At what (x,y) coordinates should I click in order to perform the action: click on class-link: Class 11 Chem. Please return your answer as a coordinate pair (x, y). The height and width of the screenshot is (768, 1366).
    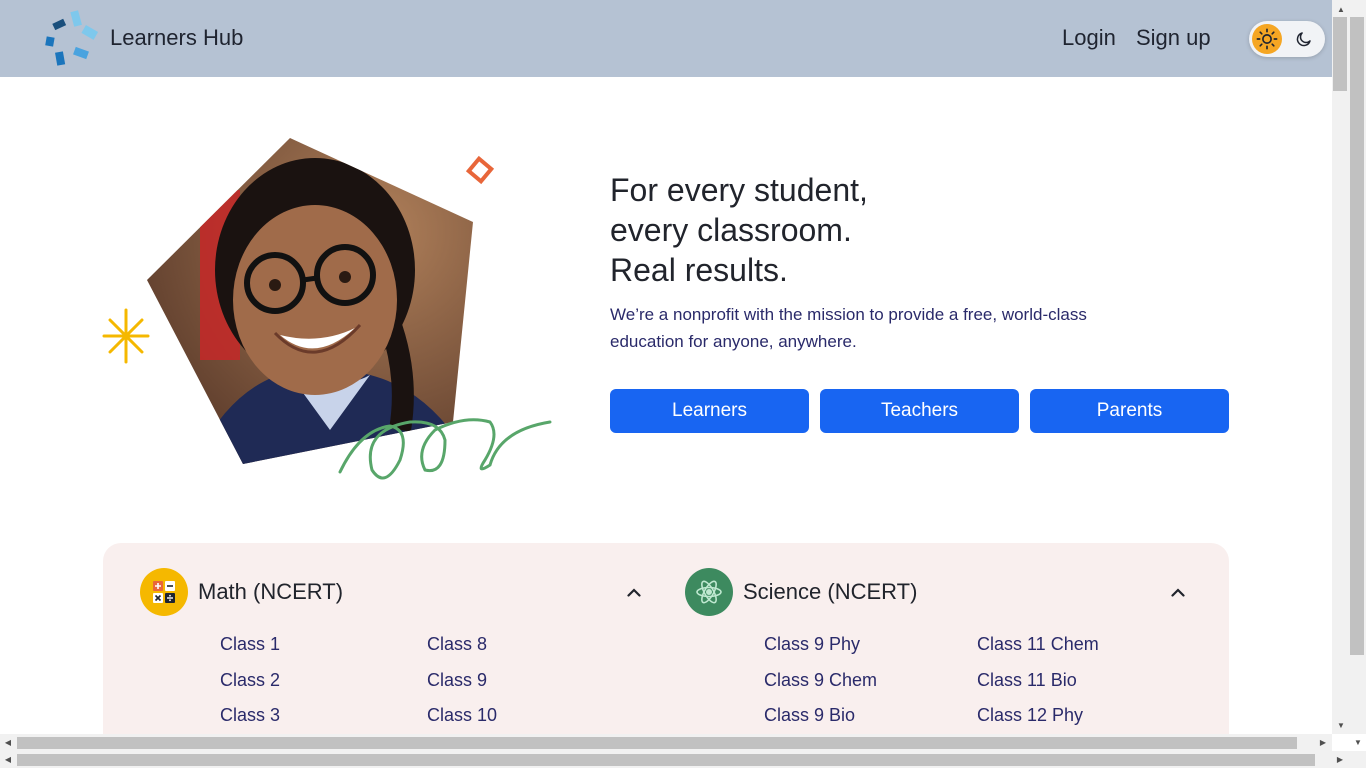
    Looking at the image, I should click on (1038, 644).